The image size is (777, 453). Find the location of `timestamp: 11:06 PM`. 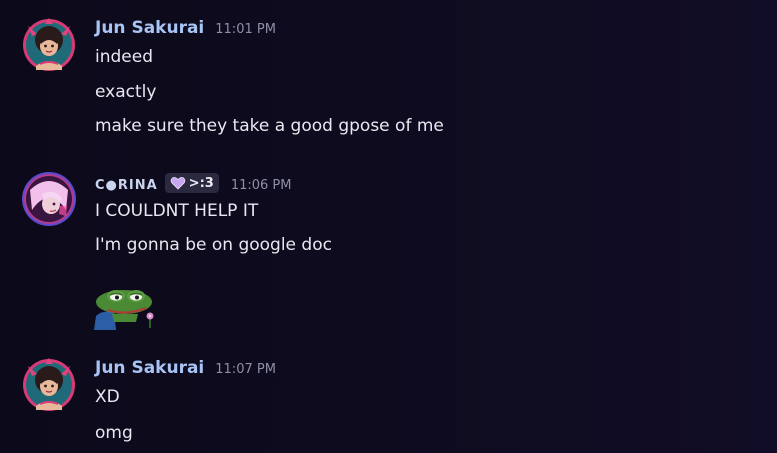

timestamp: 11:06 PM is located at coordinates (261, 185).